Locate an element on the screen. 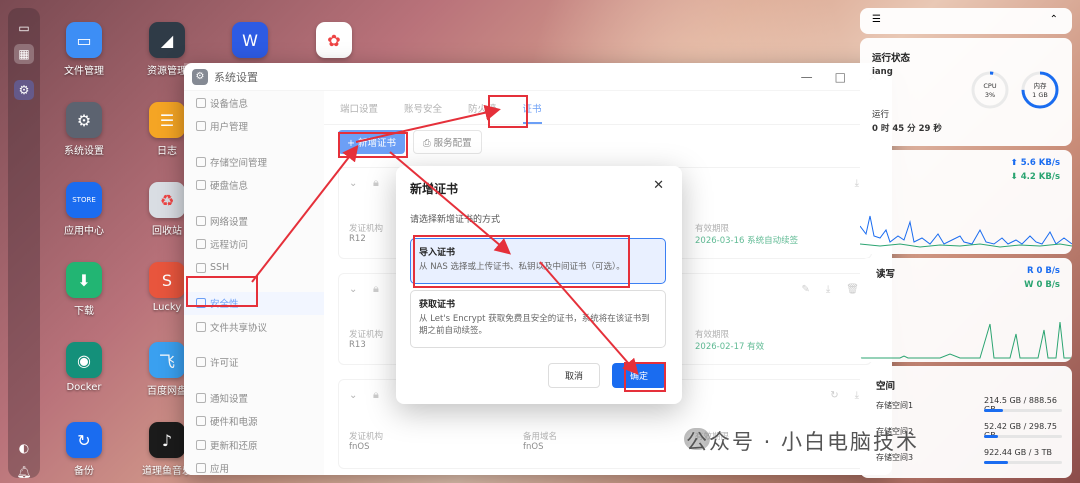 The image size is (1080, 483). arrow-import-to-confirm is located at coordinates (589, 318).